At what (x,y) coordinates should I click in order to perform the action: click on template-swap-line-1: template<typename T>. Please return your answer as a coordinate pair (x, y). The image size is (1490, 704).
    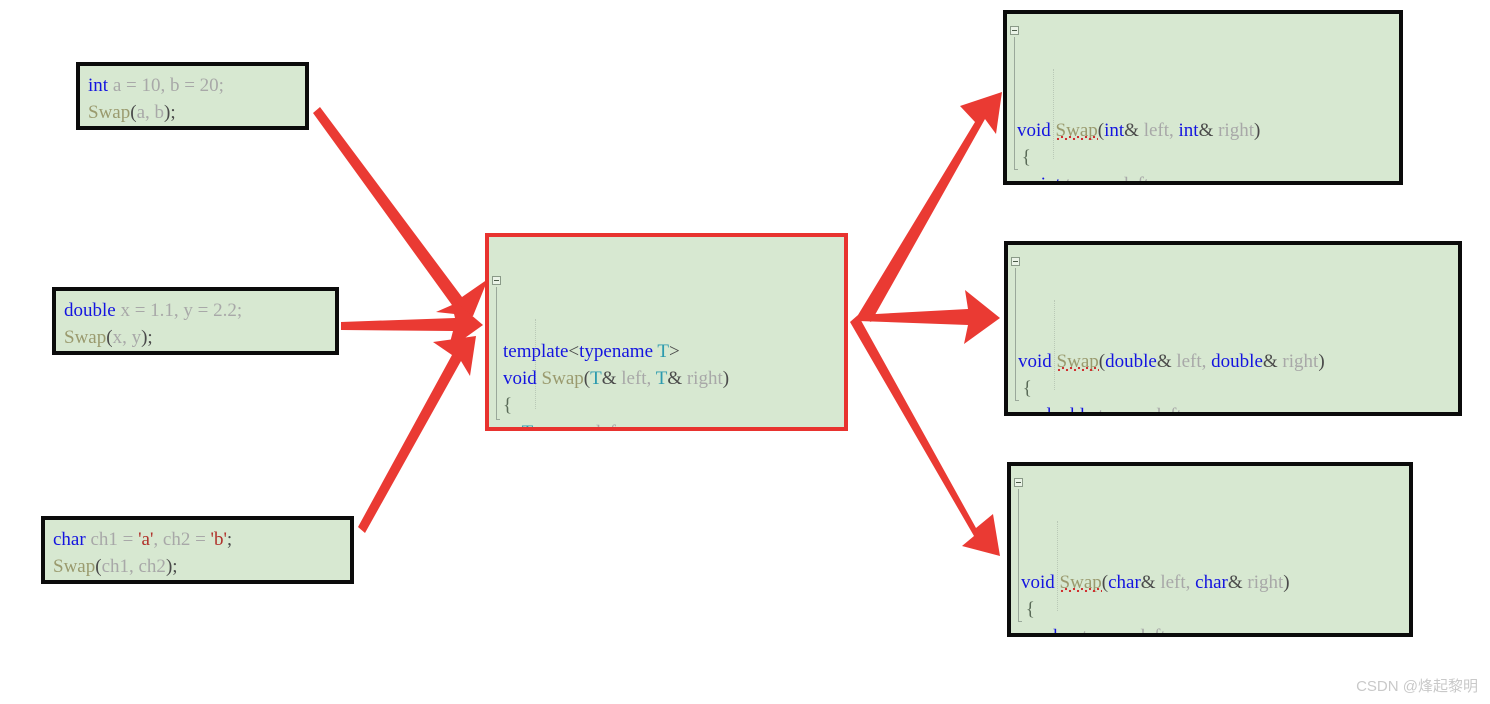
    Looking at the image, I should click on (673, 351).